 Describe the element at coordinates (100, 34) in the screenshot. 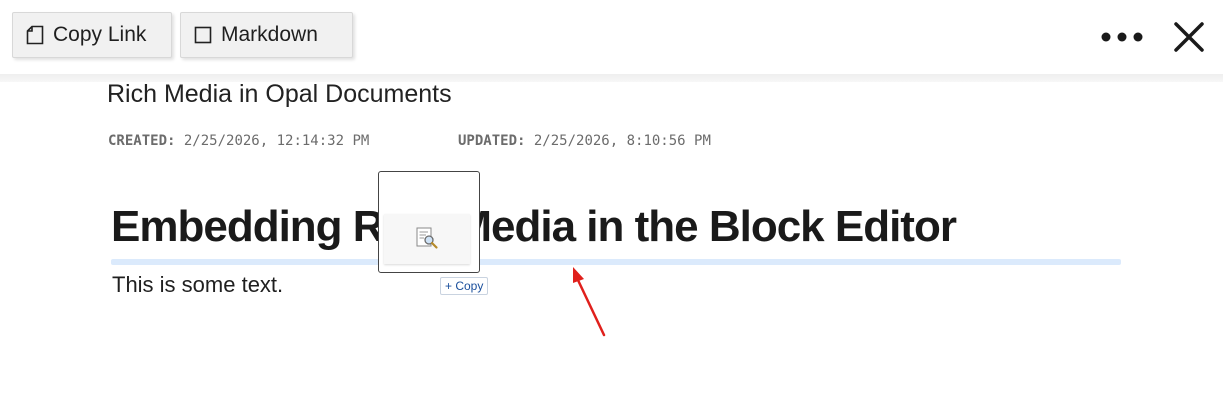

I see `copy-link-label: Copy Link` at that location.